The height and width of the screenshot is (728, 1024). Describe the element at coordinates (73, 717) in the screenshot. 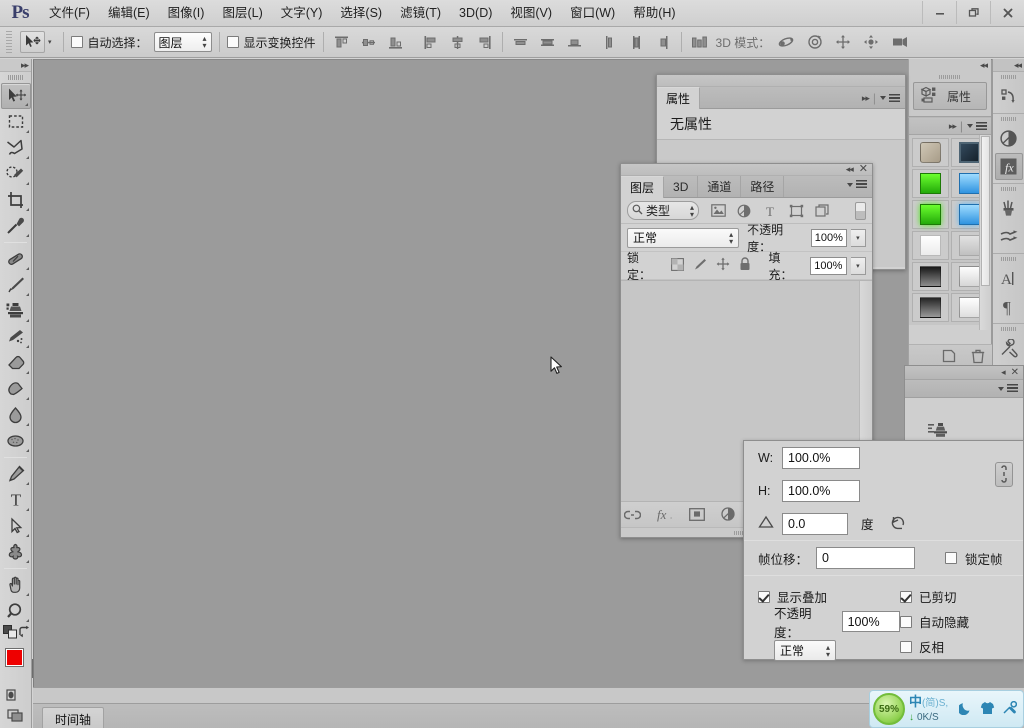

I see `tab-timeline: 时间轴` at that location.